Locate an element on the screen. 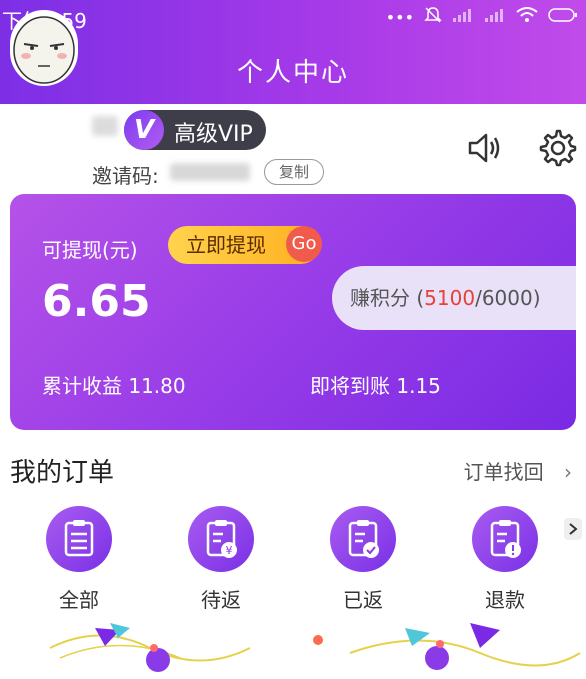 The image size is (586, 679). order-tab-pending: ¥ 待返 is located at coordinates (221, 561).